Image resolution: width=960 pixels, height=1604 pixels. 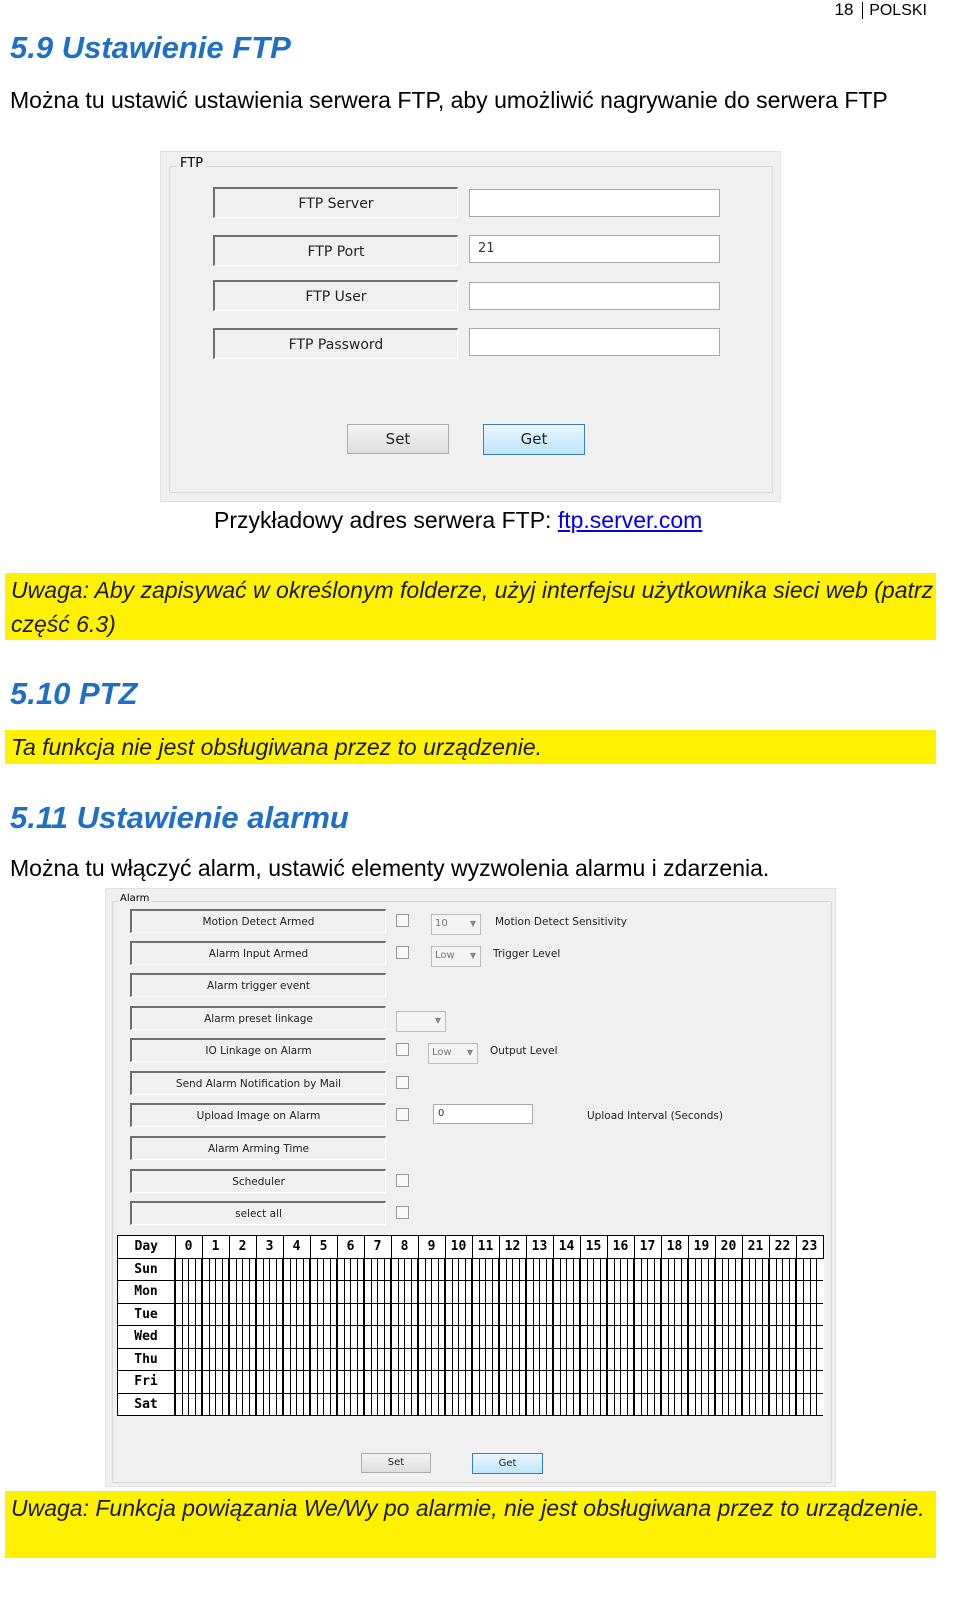 I want to click on ftp-server-input, so click(x=594, y=203).